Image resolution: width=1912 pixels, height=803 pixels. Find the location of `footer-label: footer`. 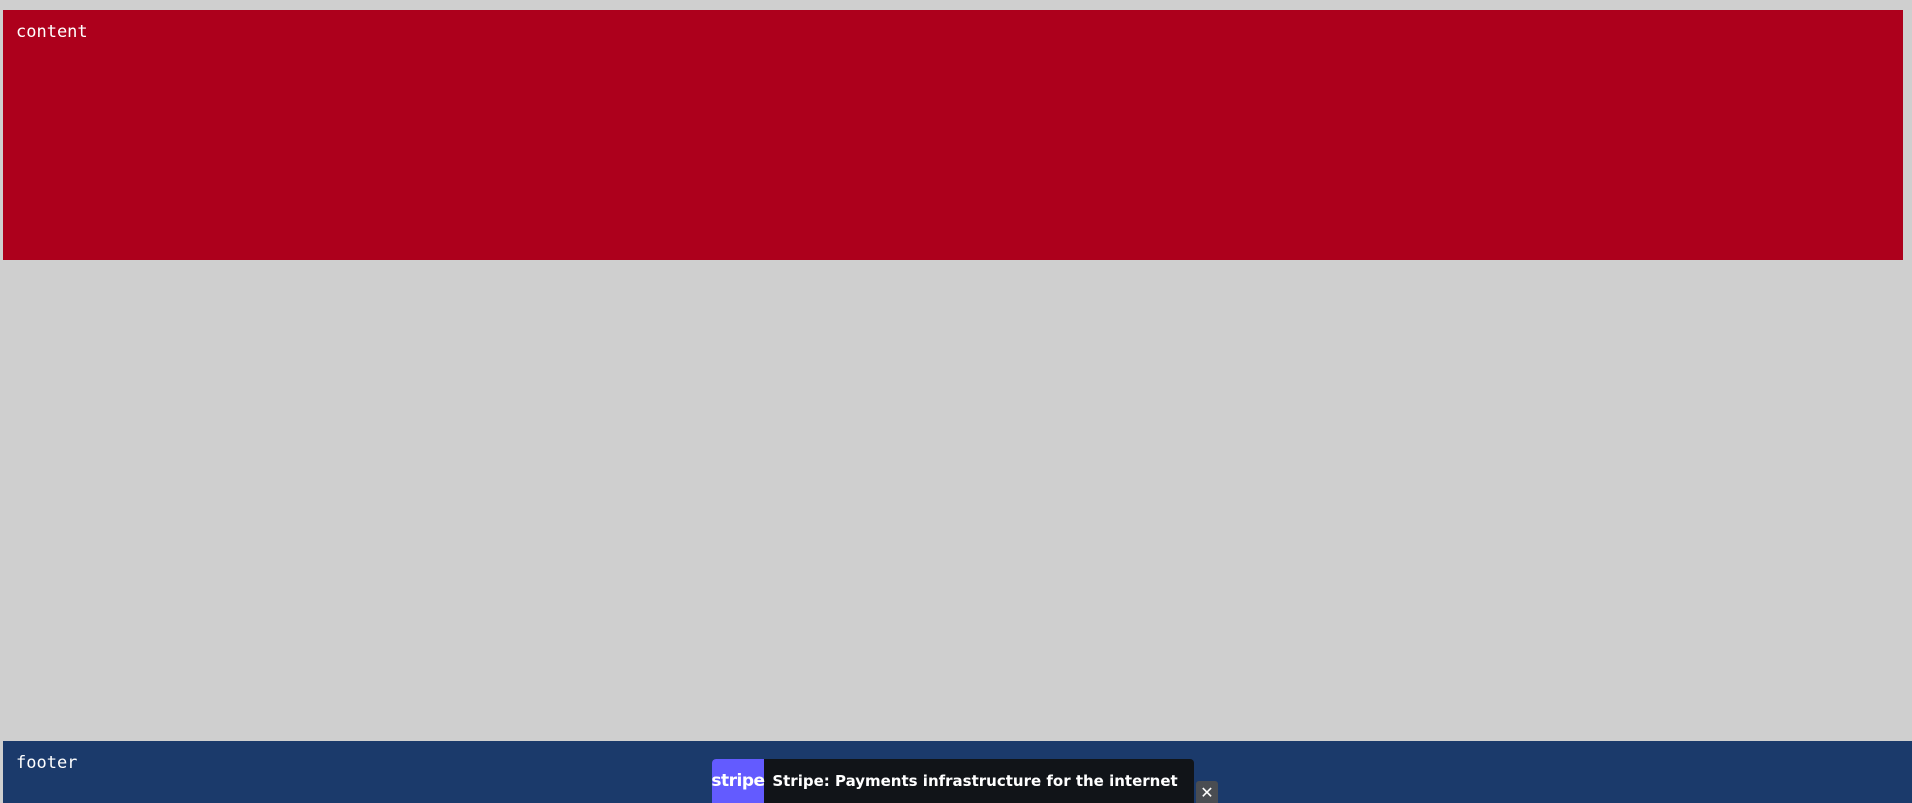

footer-label: footer is located at coordinates (47, 763).